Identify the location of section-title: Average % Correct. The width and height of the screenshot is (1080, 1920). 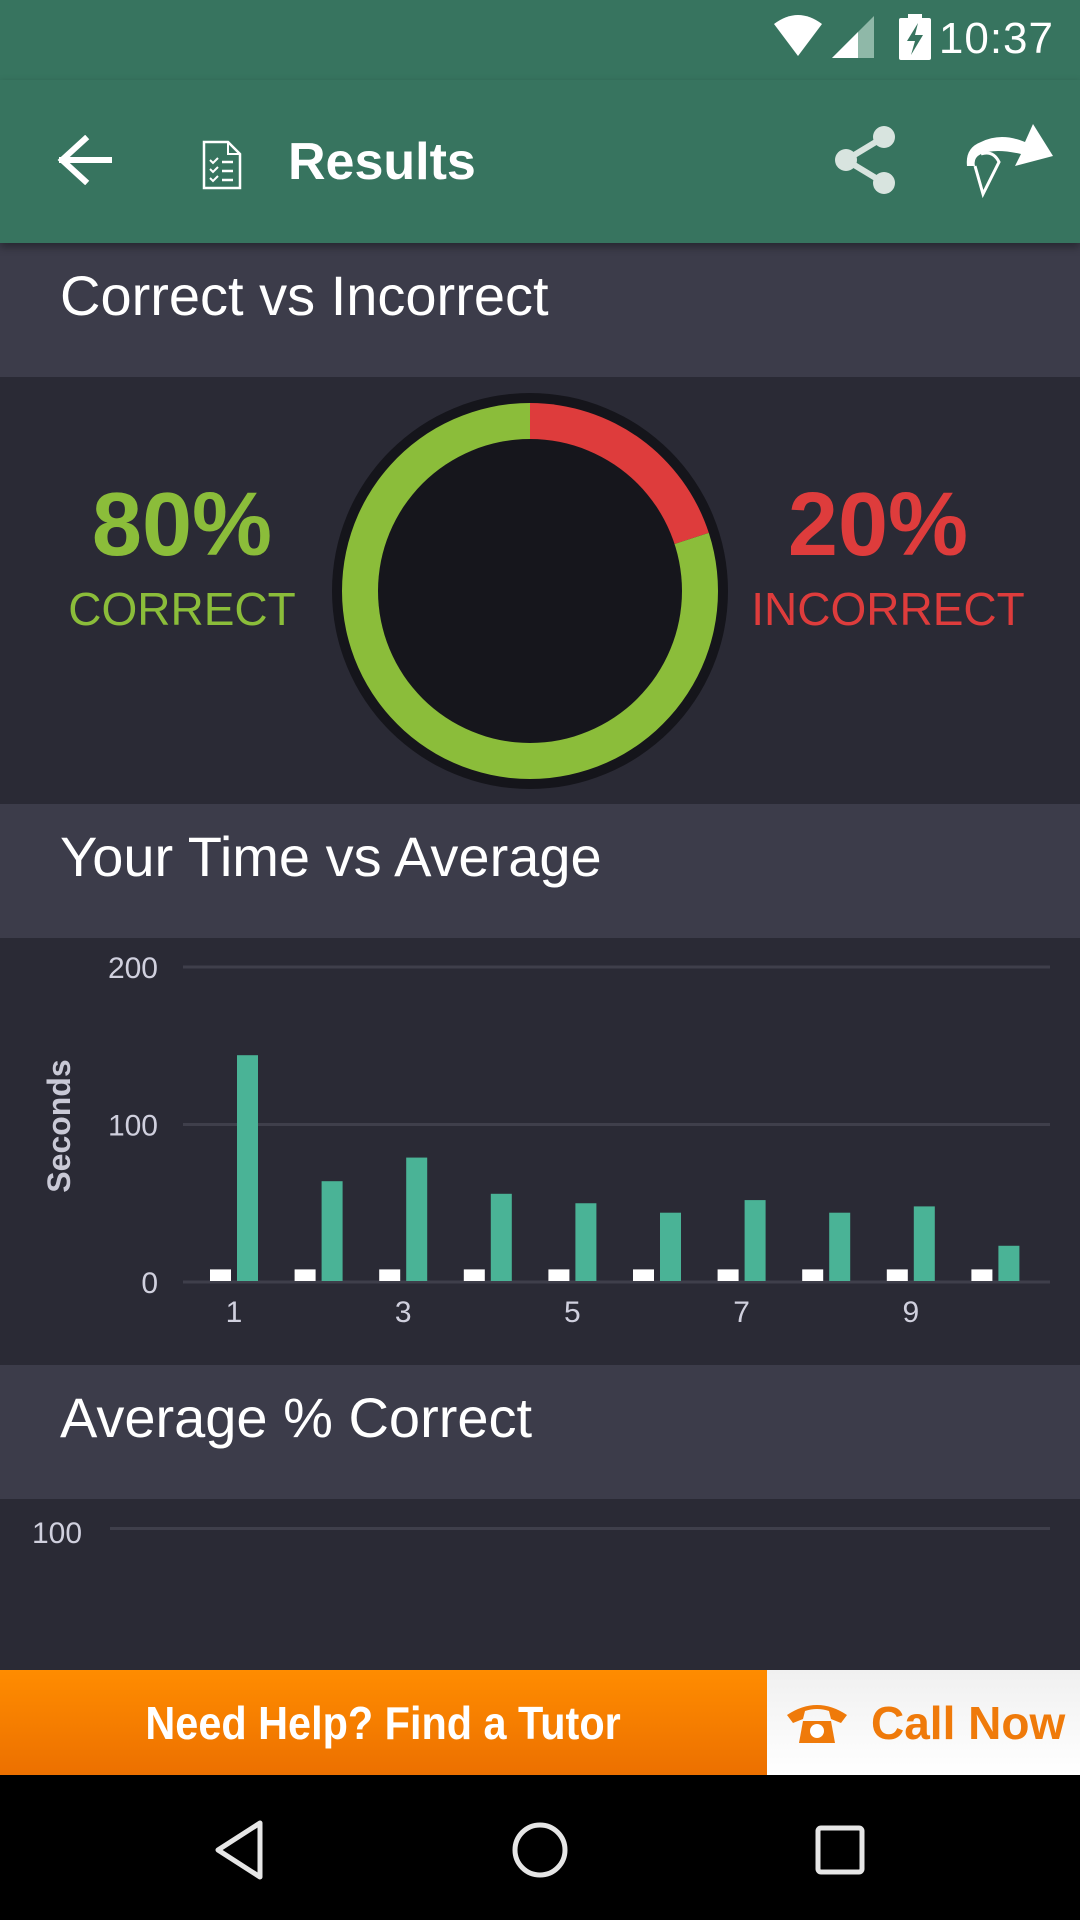
(296, 1417).